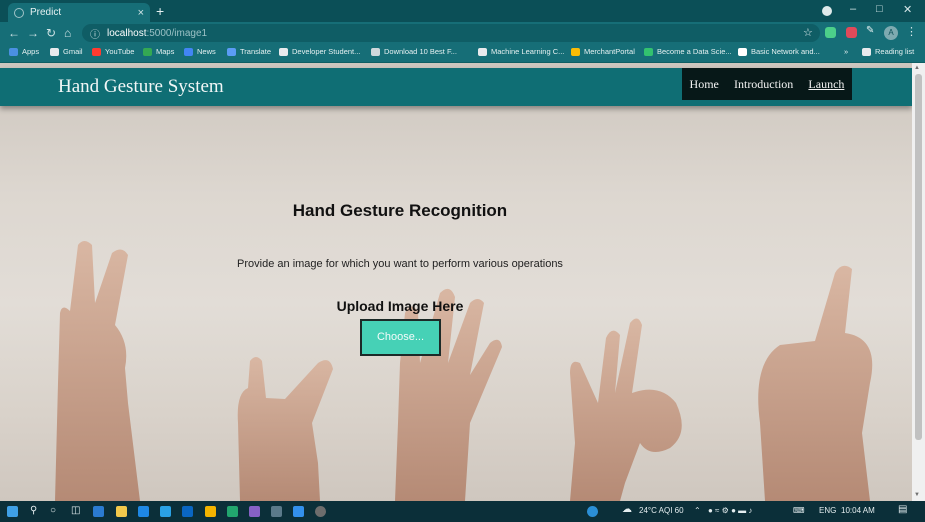 This screenshot has height=522, width=925. Describe the element at coordinates (375, 51) in the screenshot. I see `globe-icon` at that location.